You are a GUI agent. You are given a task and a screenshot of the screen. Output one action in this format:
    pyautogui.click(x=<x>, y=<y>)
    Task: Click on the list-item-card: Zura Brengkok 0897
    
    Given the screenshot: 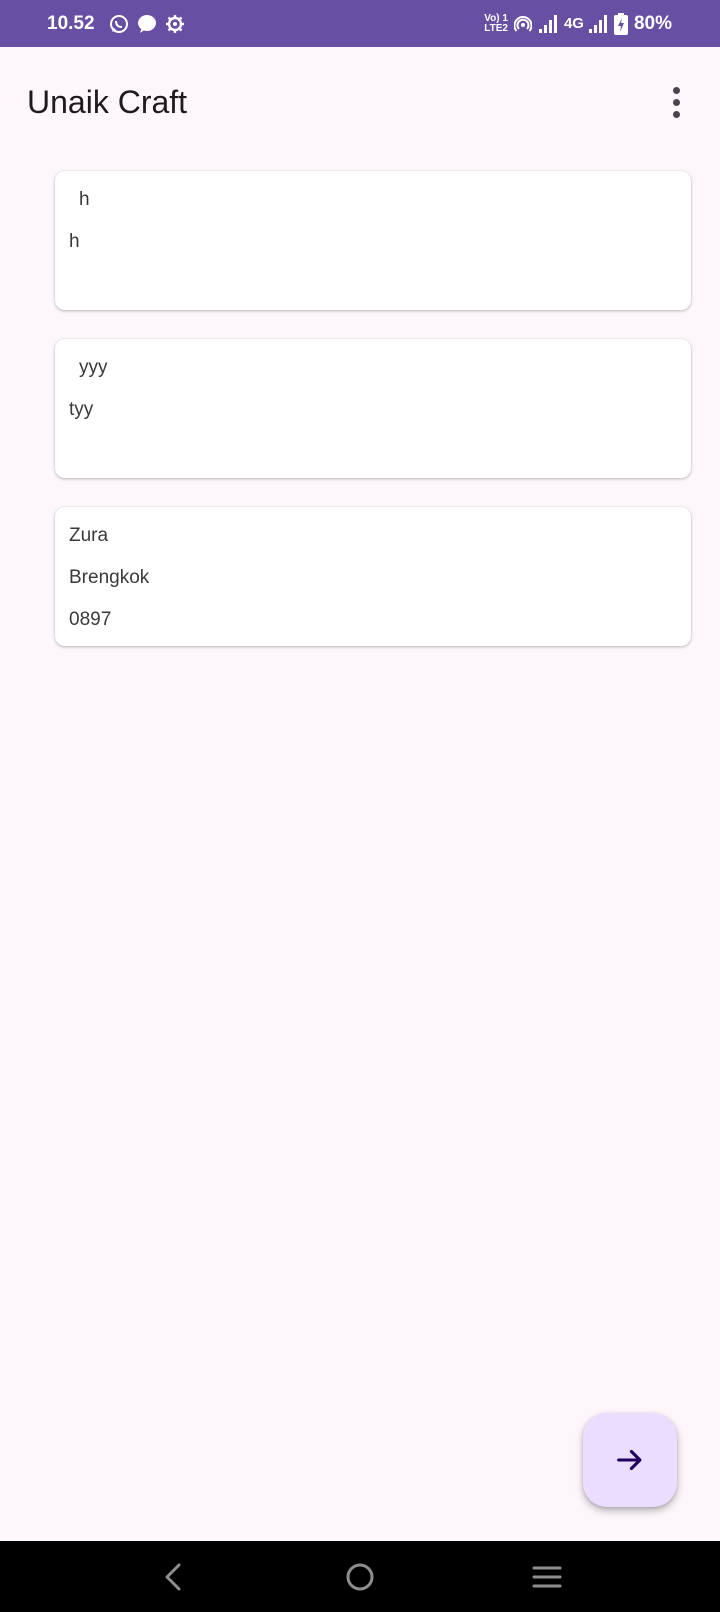 What is the action you would take?
    pyautogui.click(x=373, y=576)
    